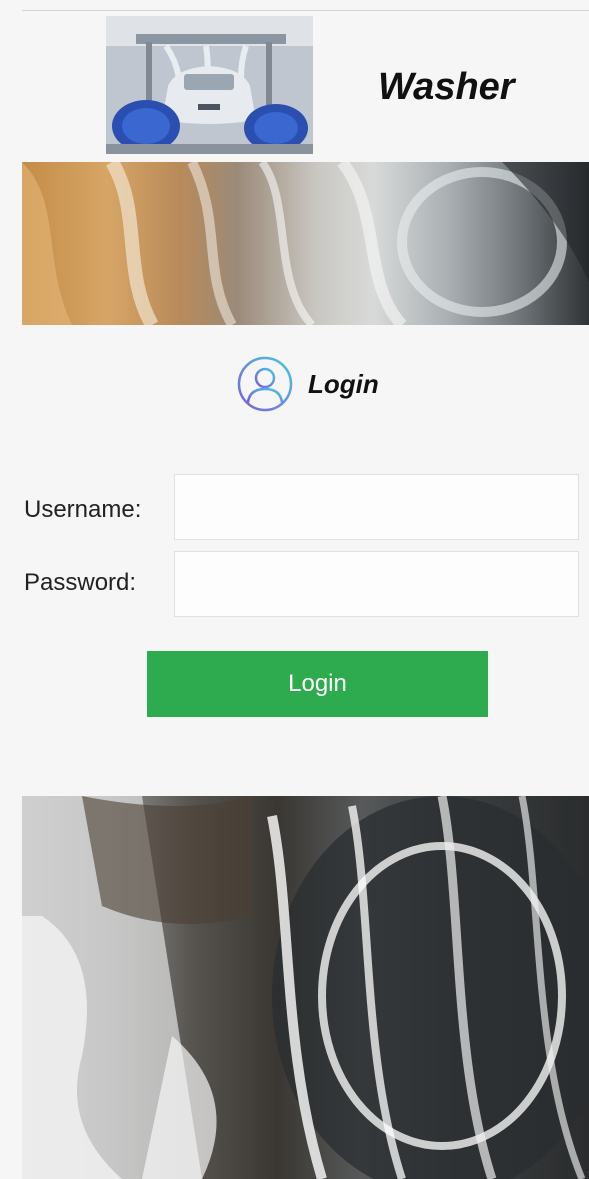 The image size is (589, 1179). What do you see at coordinates (305, 243) in the screenshot?
I see `car-foam-banner-top` at bounding box center [305, 243].